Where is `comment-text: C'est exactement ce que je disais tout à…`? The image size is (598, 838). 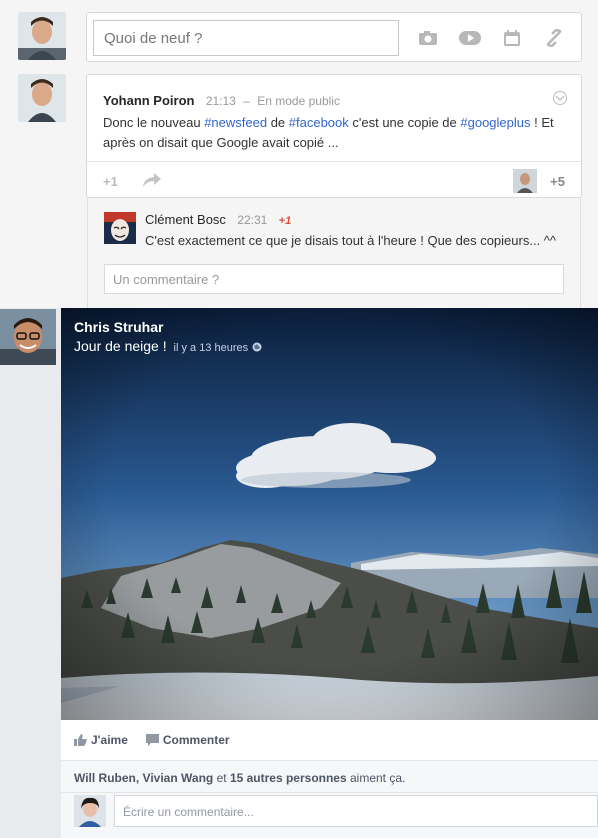 comment-text: C'est exactement ce que je disais tout à… is located at coordinates (350, 240).